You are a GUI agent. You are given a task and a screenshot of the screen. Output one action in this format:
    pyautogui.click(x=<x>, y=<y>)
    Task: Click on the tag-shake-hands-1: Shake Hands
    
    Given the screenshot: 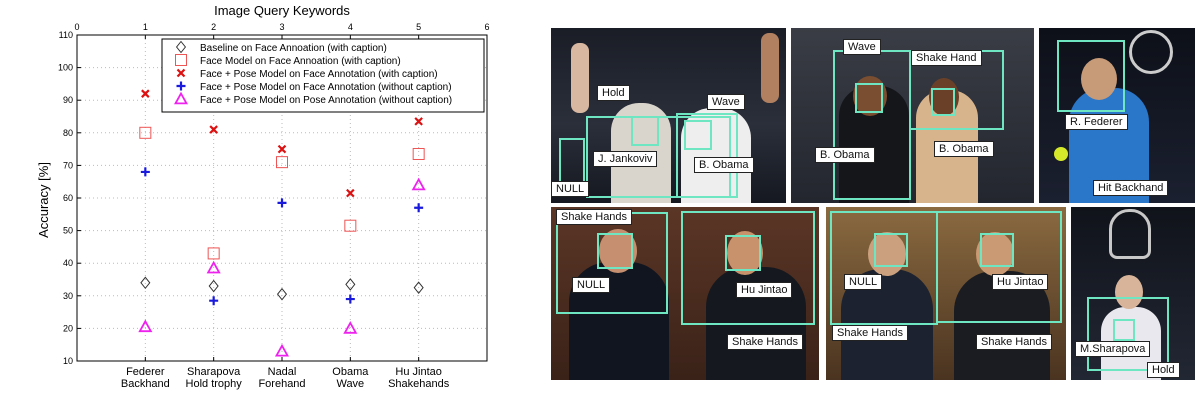 What is the action you would take?
    pyautogui.click(x=594, y=217)
    